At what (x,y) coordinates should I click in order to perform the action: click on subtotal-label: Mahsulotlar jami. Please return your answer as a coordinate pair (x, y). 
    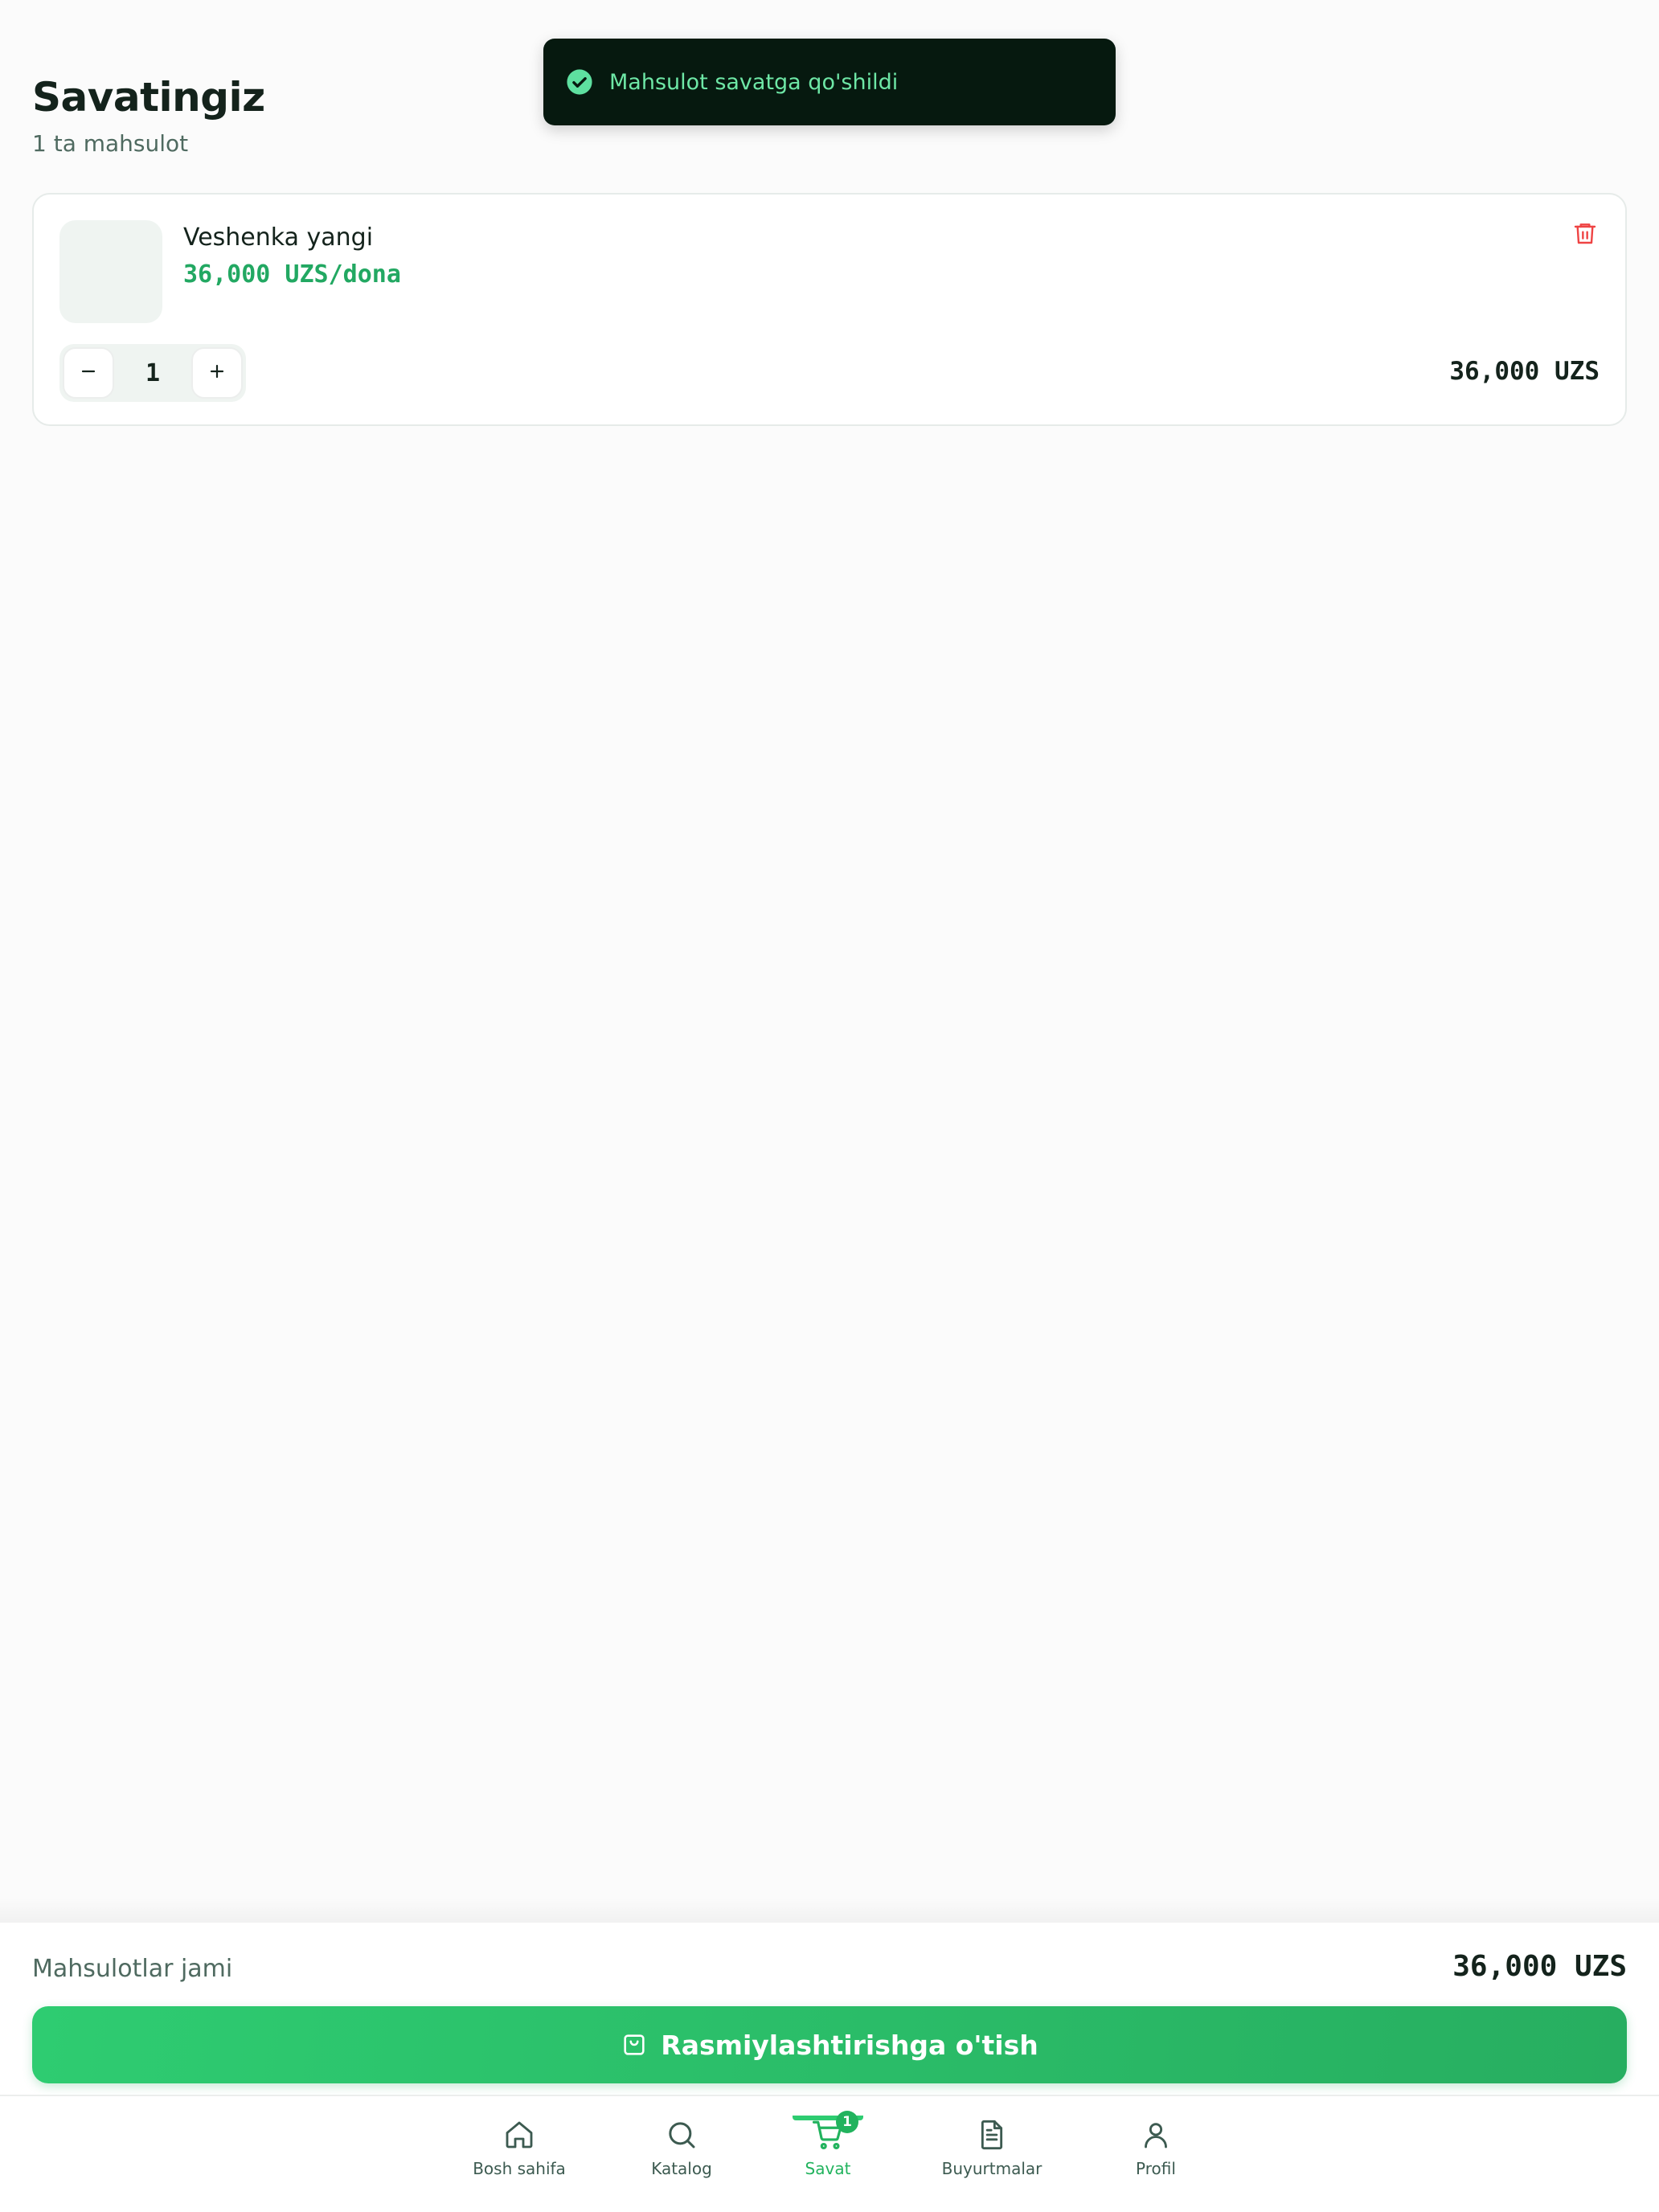
    Looking at the image, I should click on (132, 1969).